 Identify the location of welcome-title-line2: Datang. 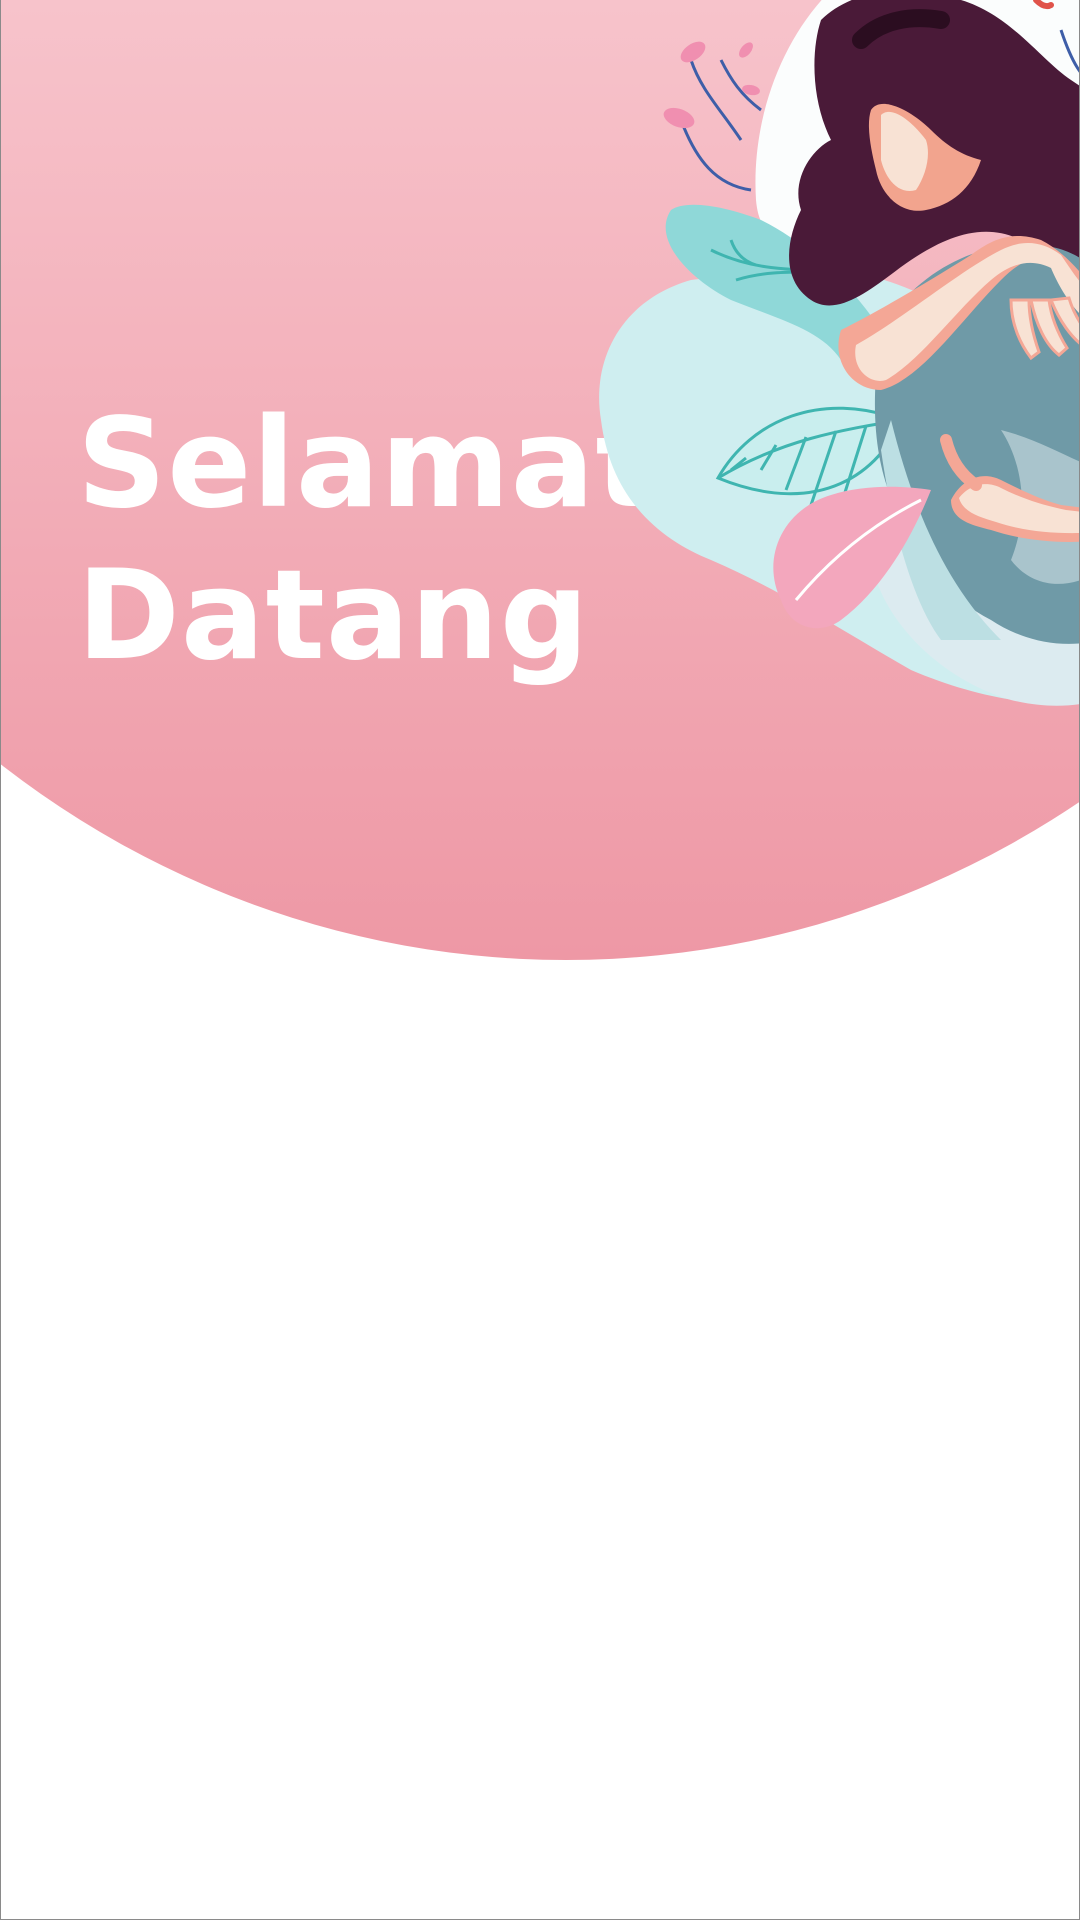
(333, 616).